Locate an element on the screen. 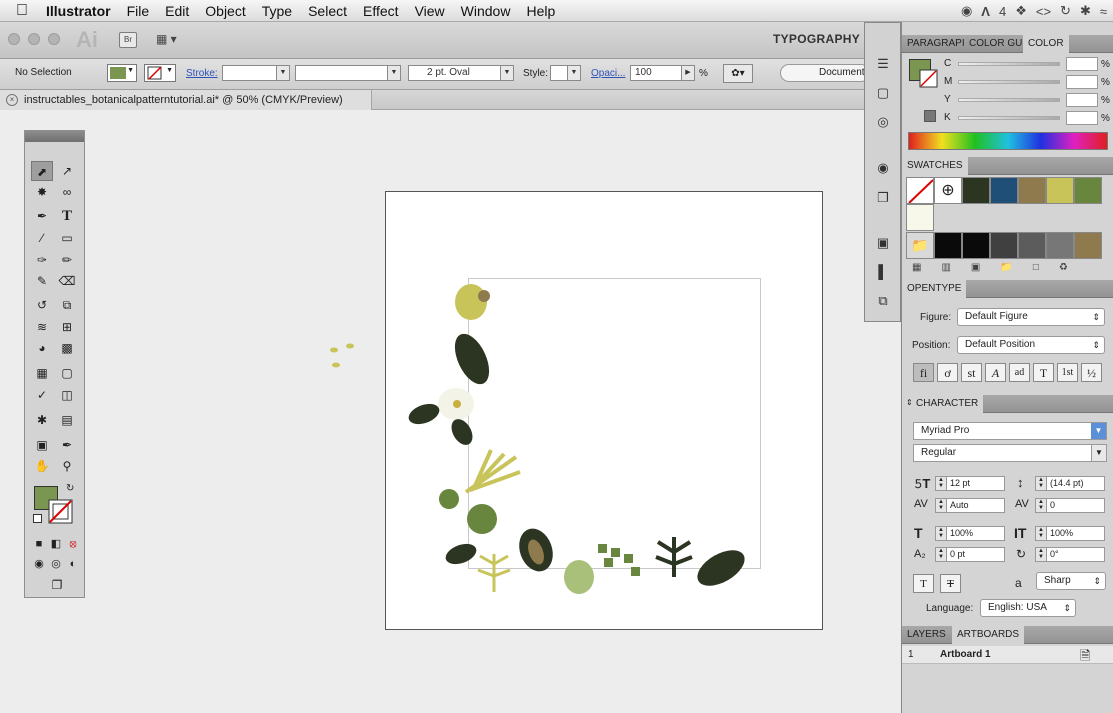 The image size is (1113, 713). swatch-libraries-icon: ▦ is located at coordinates (916, 270).